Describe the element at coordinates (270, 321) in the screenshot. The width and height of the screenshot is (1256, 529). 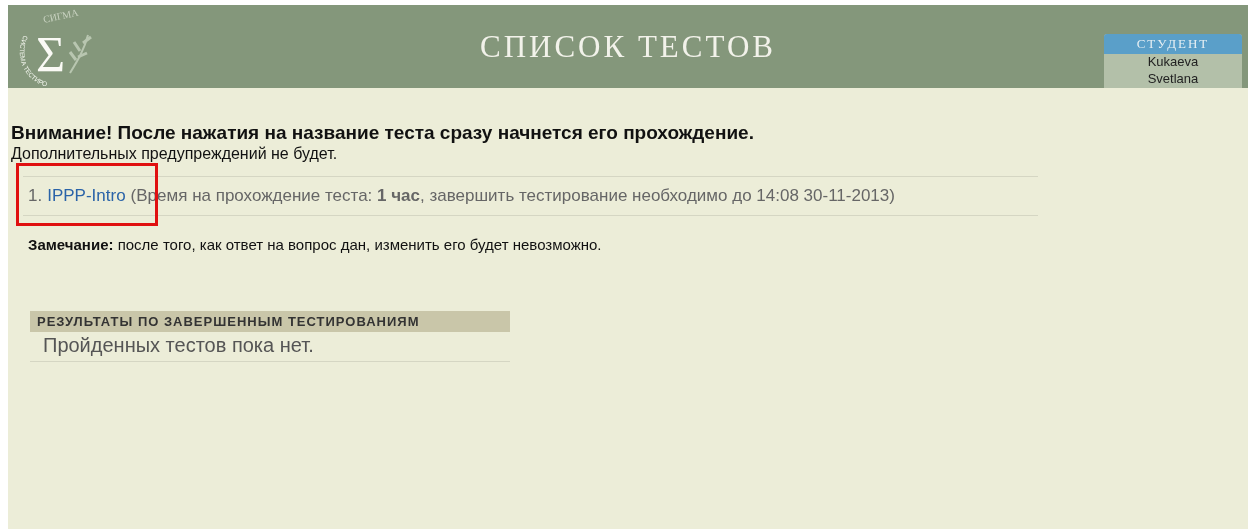
I see `results-heading: РЕЗУЛЬТАТЫ ПО ЗАВЕРШЕННЫМ ТЕСТИРОВАНИЯМ` at that location.